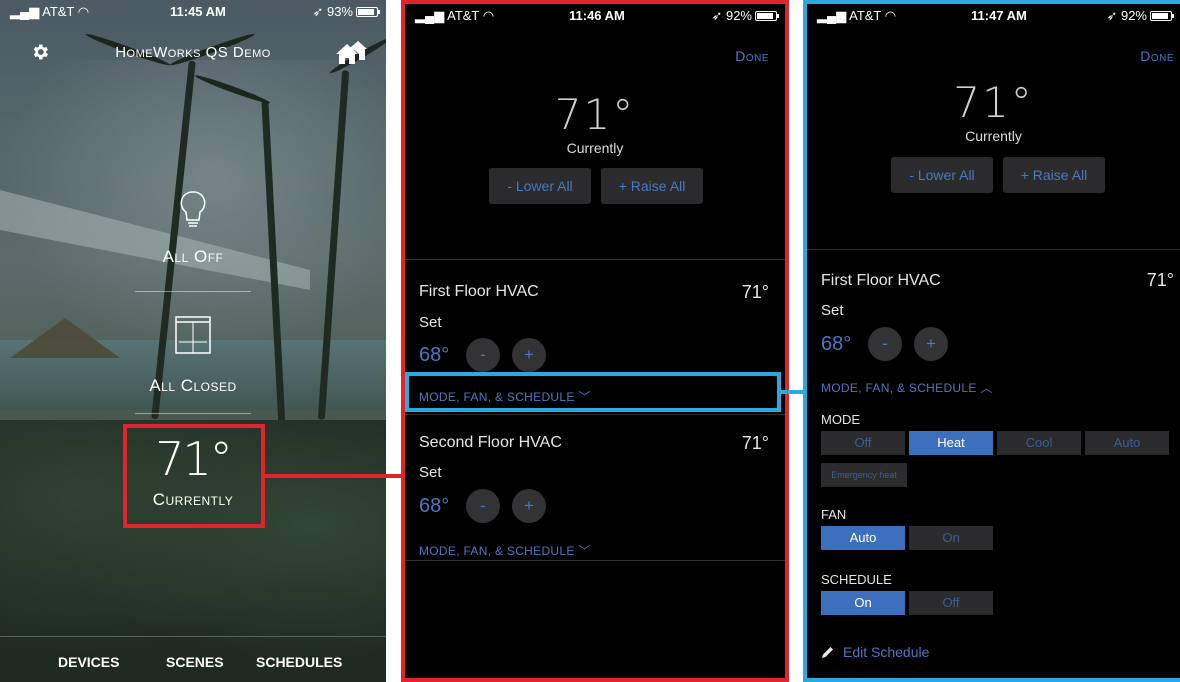  I want to click on homes-icon, so click(351, 53).